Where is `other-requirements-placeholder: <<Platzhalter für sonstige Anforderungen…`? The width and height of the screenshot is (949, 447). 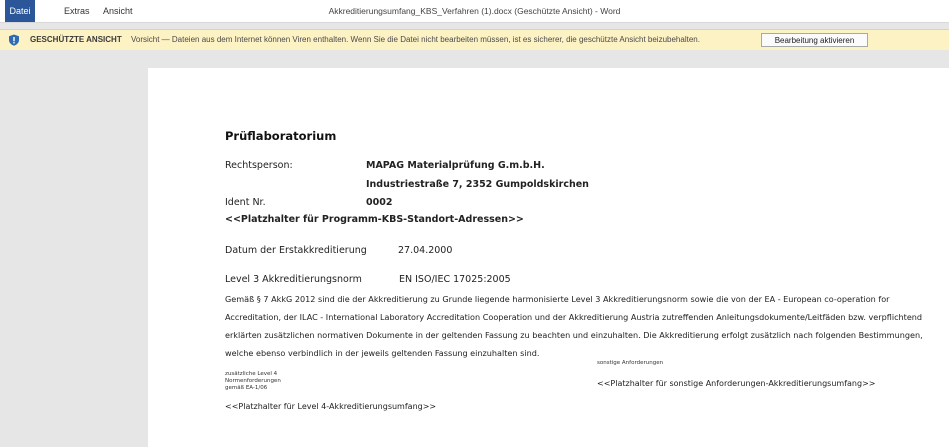
other-requirements-placeholder: <<Platzhalter für sonstige Anforderungen… is located at coordinates (736, 383).